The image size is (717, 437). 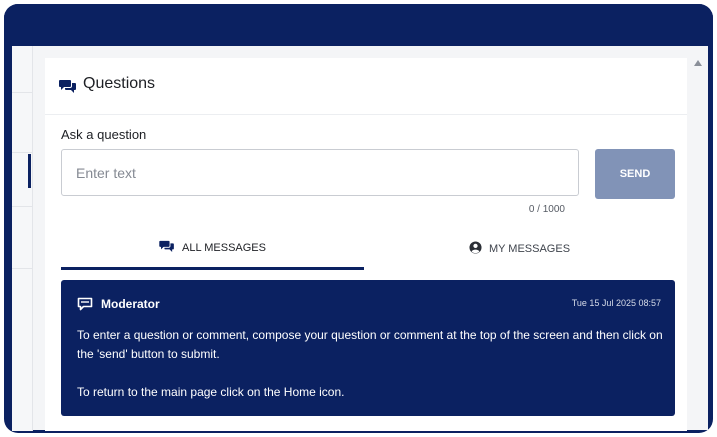 What do you see at coordinates (698, 63) in the screenshot?
I see `scroll-up-arrow-icon` at bounding box center [698, 63].